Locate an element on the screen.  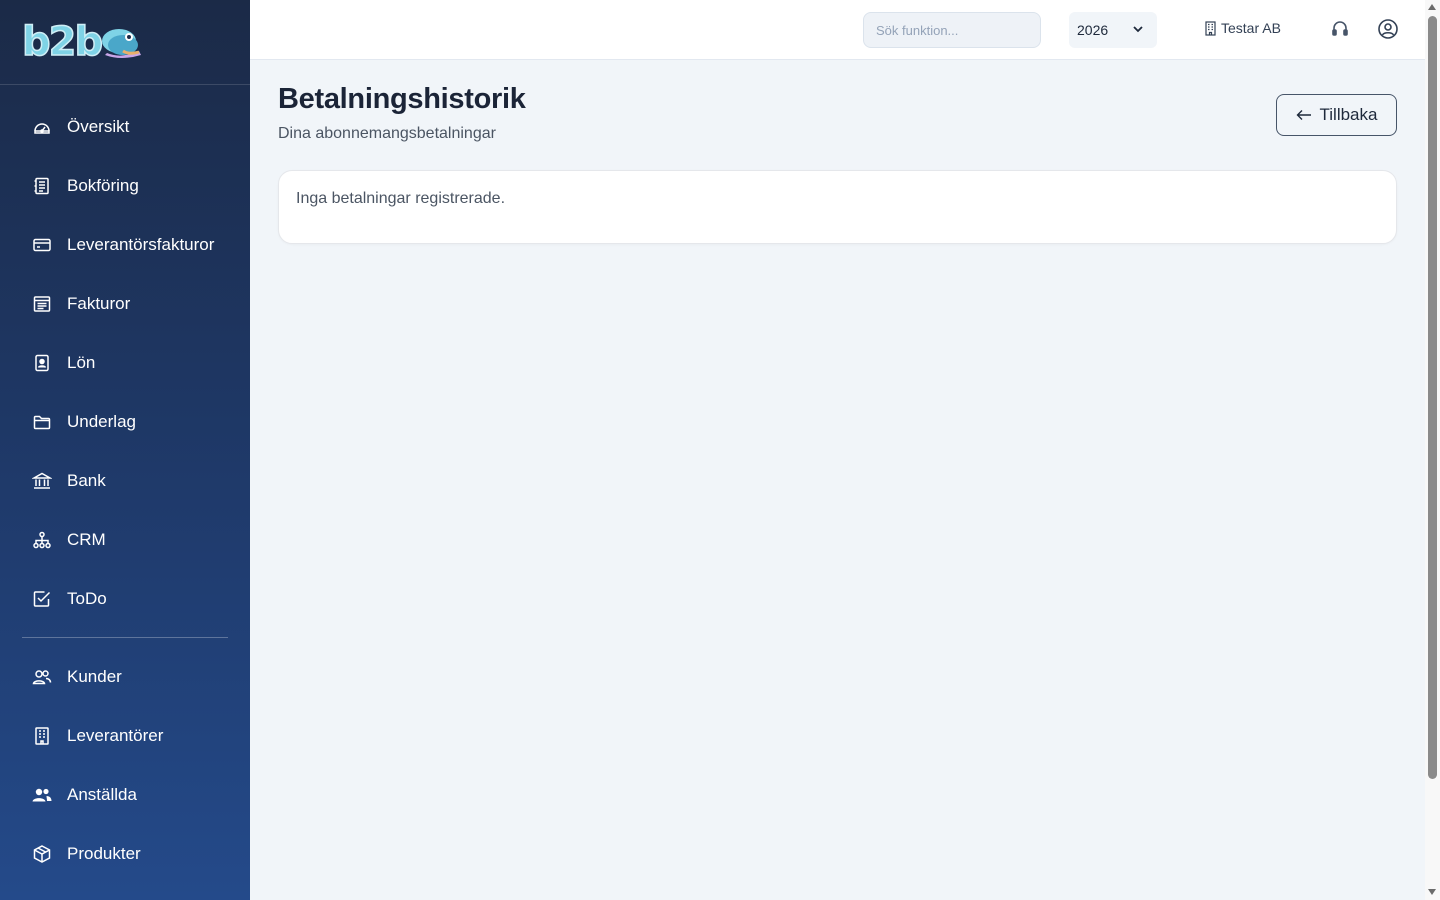
ledger-icon is located at coordinates (42, 186).